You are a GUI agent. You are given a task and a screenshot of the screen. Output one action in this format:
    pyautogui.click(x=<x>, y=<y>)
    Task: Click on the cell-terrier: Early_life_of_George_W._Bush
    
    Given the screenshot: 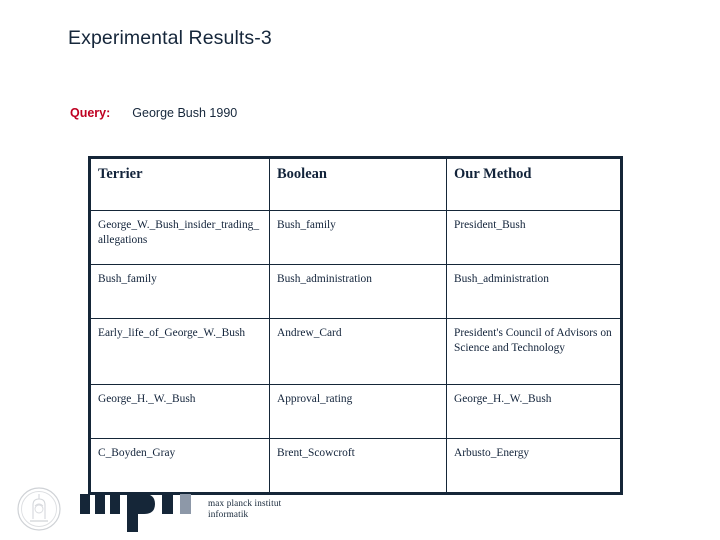 What is the action you would take?
    pyautogui.click(x=179, y=351)
    